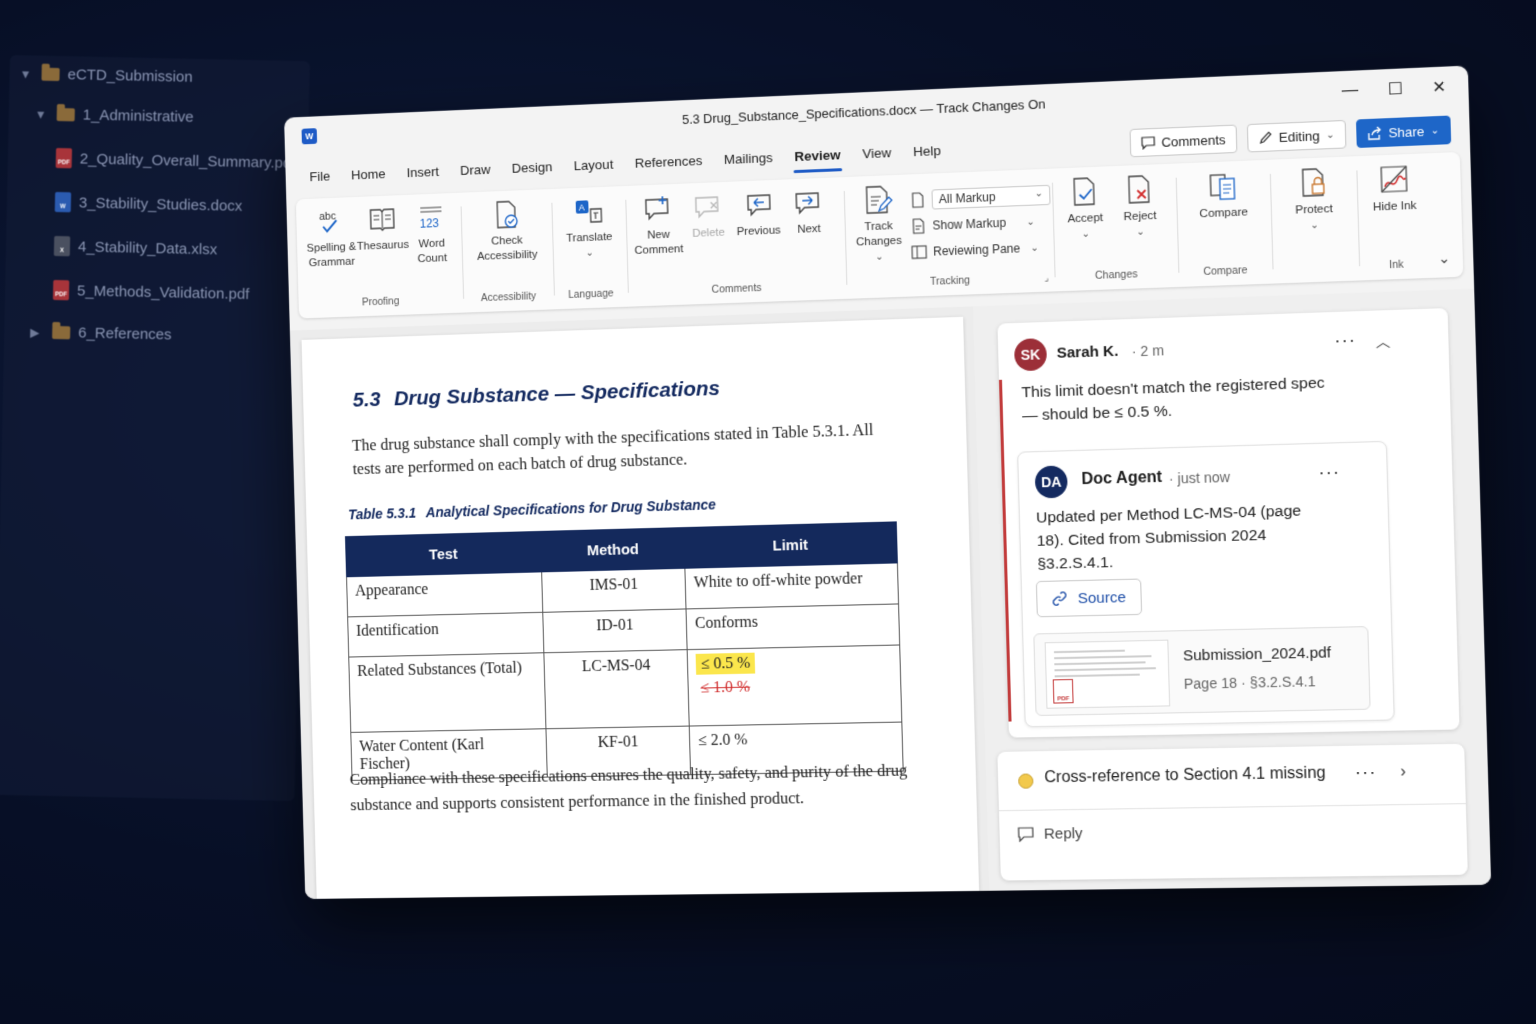  Describe the element at coordinates (708, 216) in the screenshot. I see `delete-comment-button: Delete` at that location.